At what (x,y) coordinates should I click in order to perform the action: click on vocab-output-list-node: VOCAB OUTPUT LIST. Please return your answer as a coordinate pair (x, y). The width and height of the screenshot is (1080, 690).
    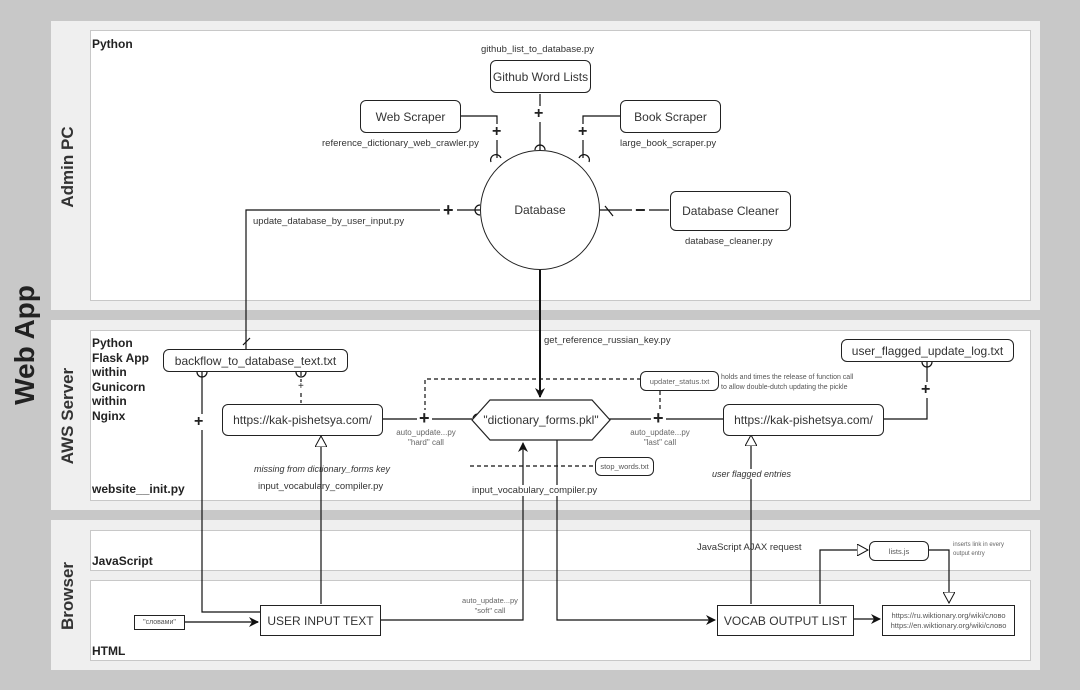
    Looking at the image, I should click on (785, 620).